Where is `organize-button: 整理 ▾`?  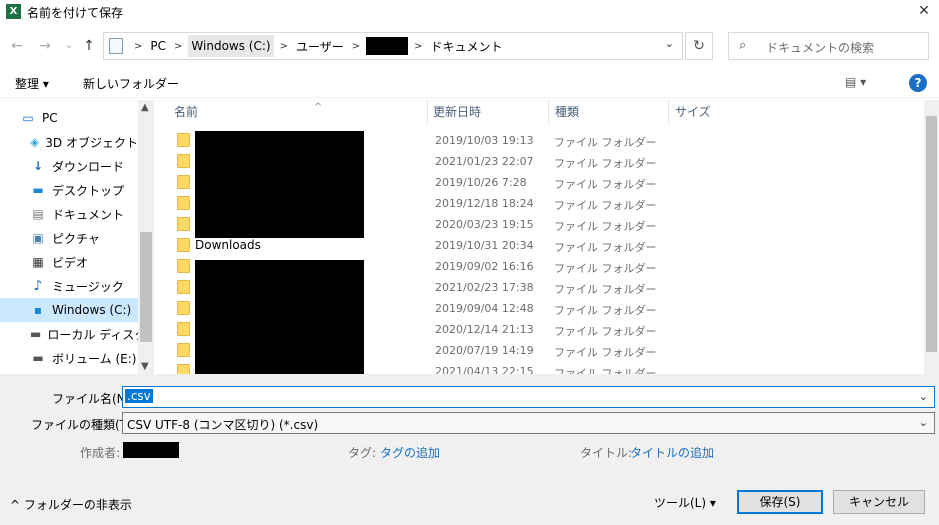 organize-button: 整理 ▾ is located at coordinates (32, 83).